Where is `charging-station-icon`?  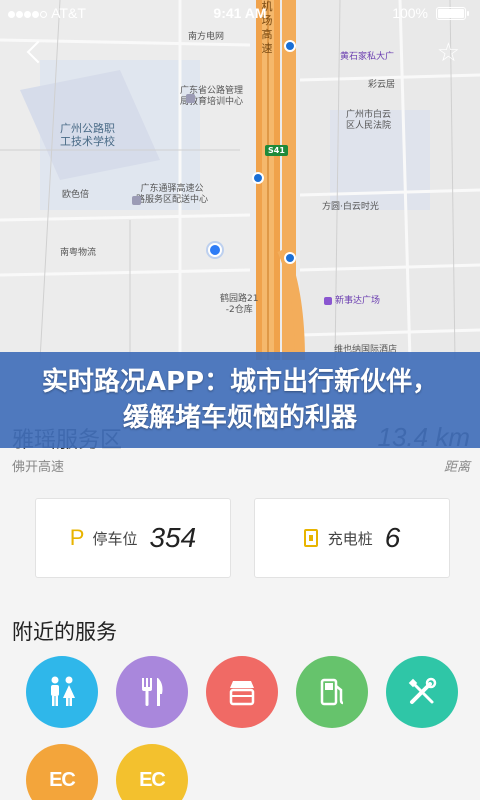 charging-station-icon is located at coordinates (310, 538).